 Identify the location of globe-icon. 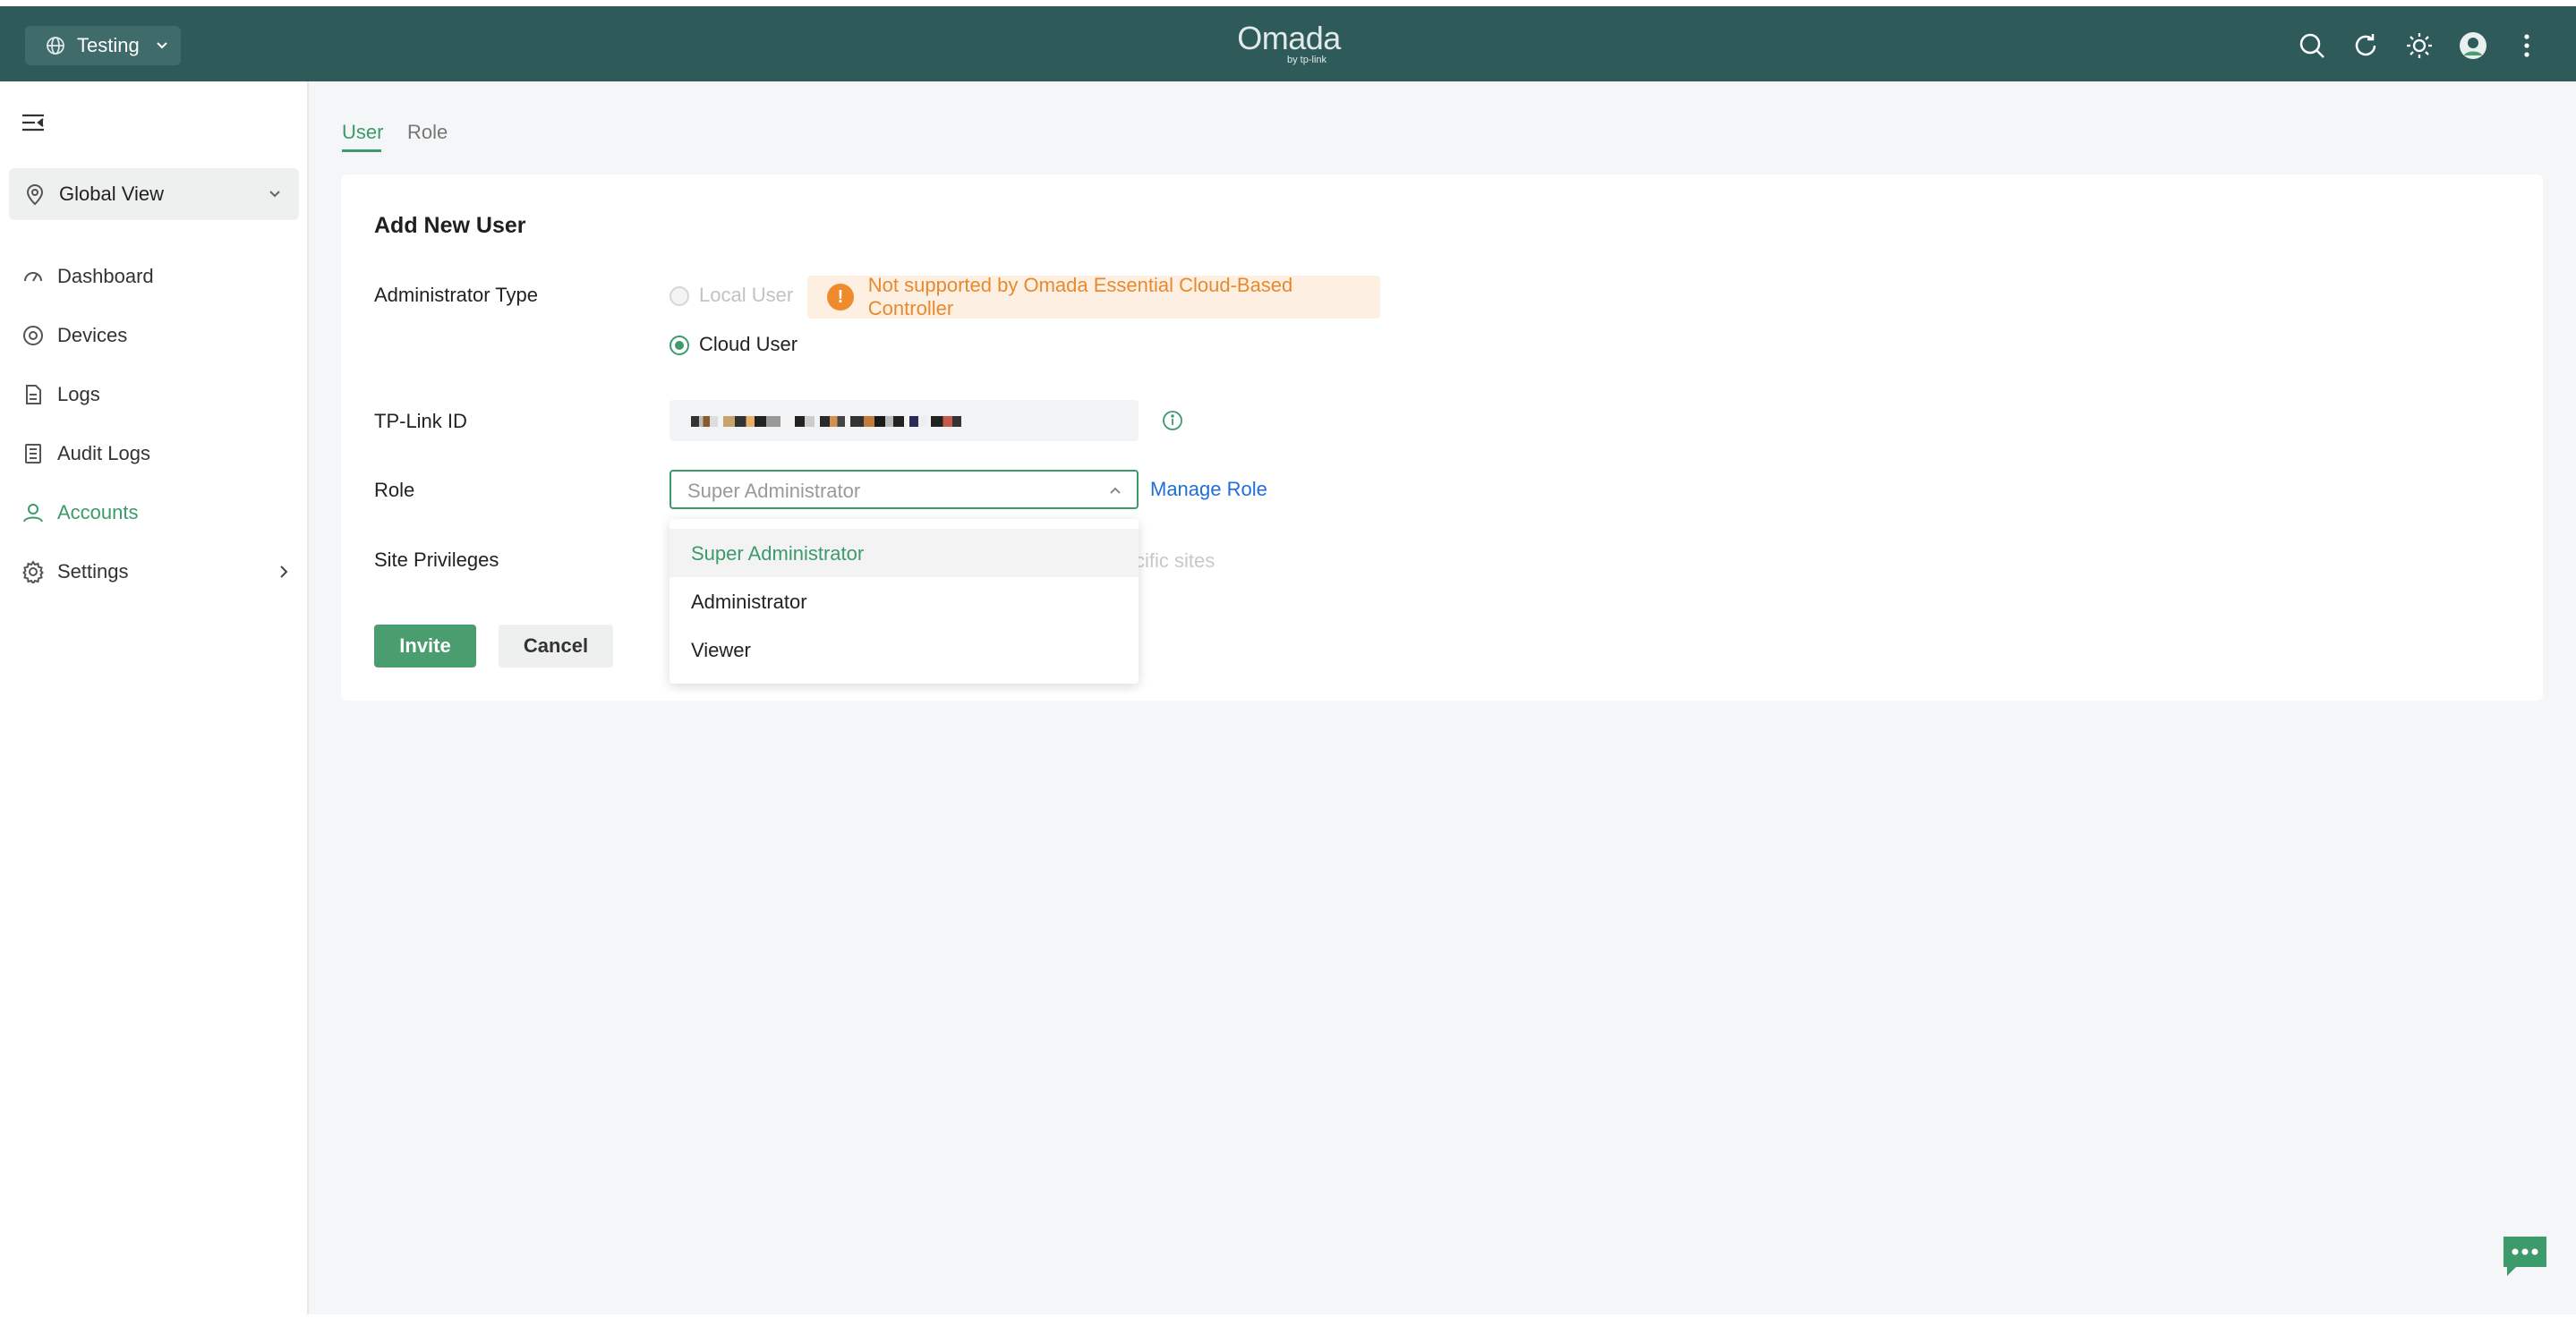
(55, 46).